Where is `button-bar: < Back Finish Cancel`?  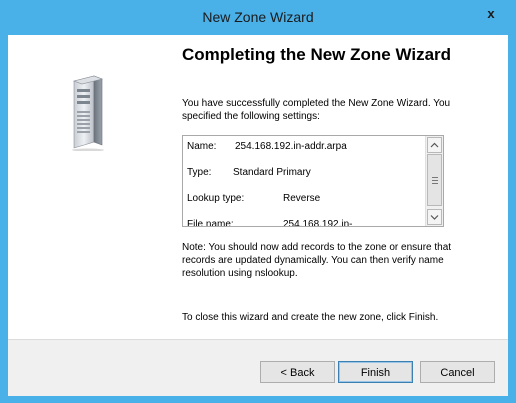
button-bar: < Back Finish Cancel is located at coordinates (258, 368).